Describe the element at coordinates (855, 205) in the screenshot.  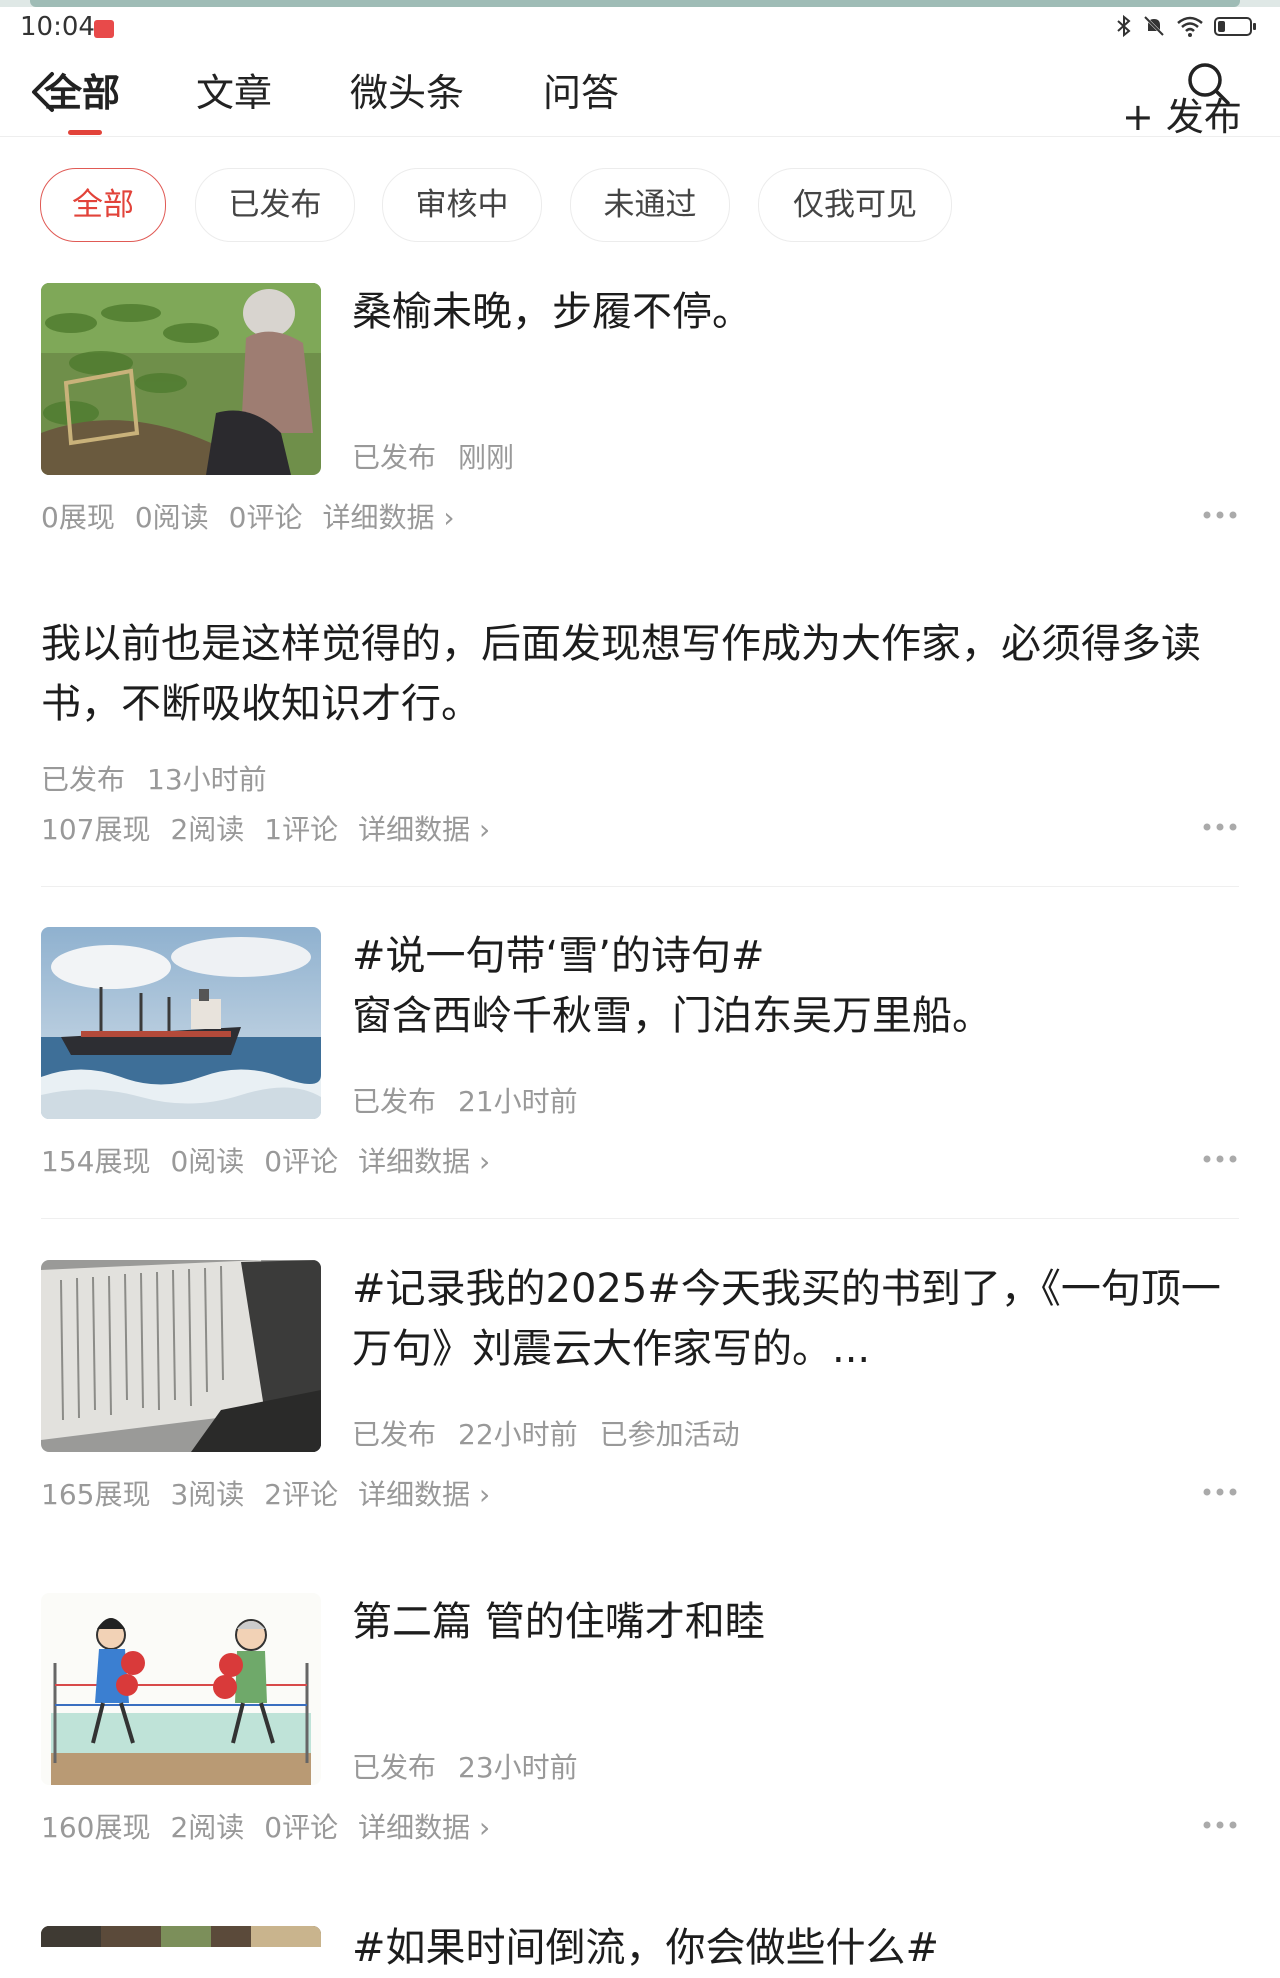
I see `filter-chip-private: 仅我可见` at that location.